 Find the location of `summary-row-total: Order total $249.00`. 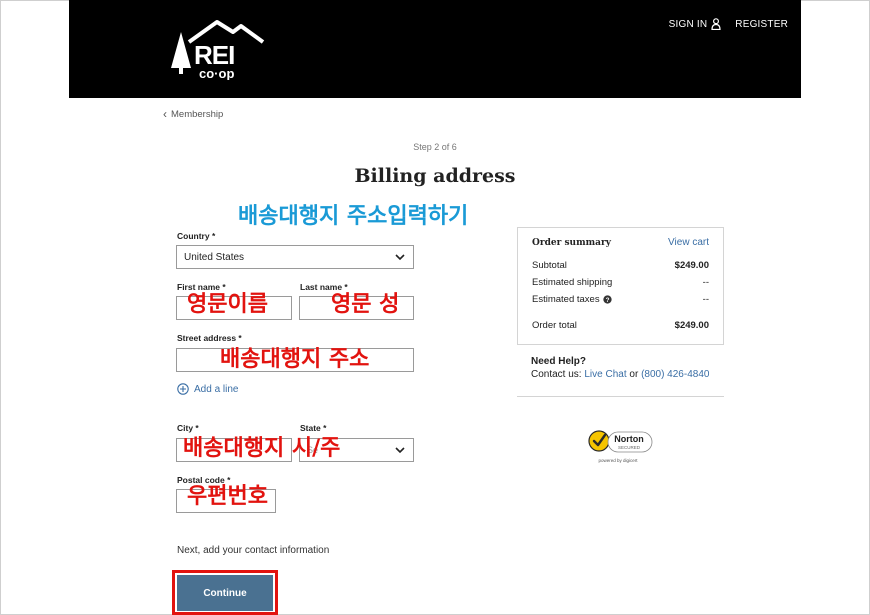

summary-row-total: Order total $249.00 is located at coordinates (620, 325).